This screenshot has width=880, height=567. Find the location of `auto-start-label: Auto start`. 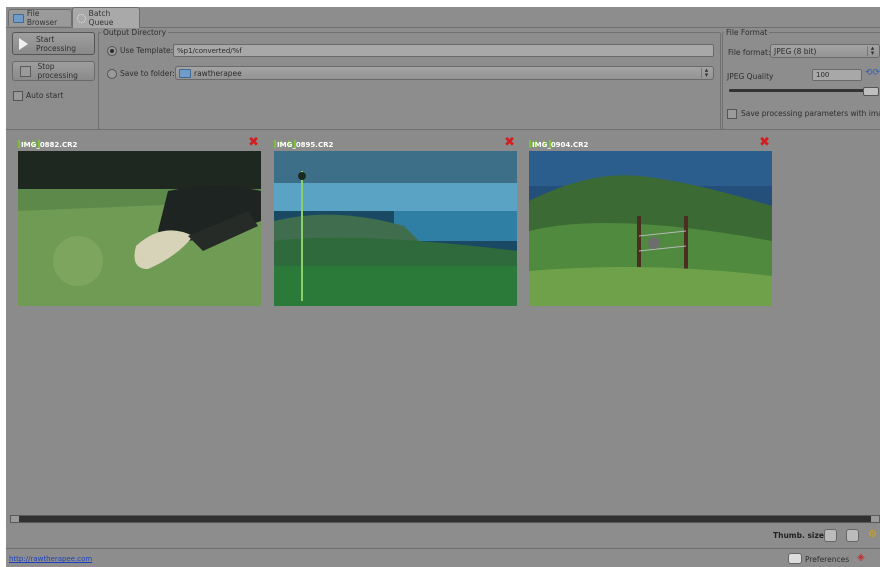

auto-start-label: Auto start is located at coordinates (45, 95).